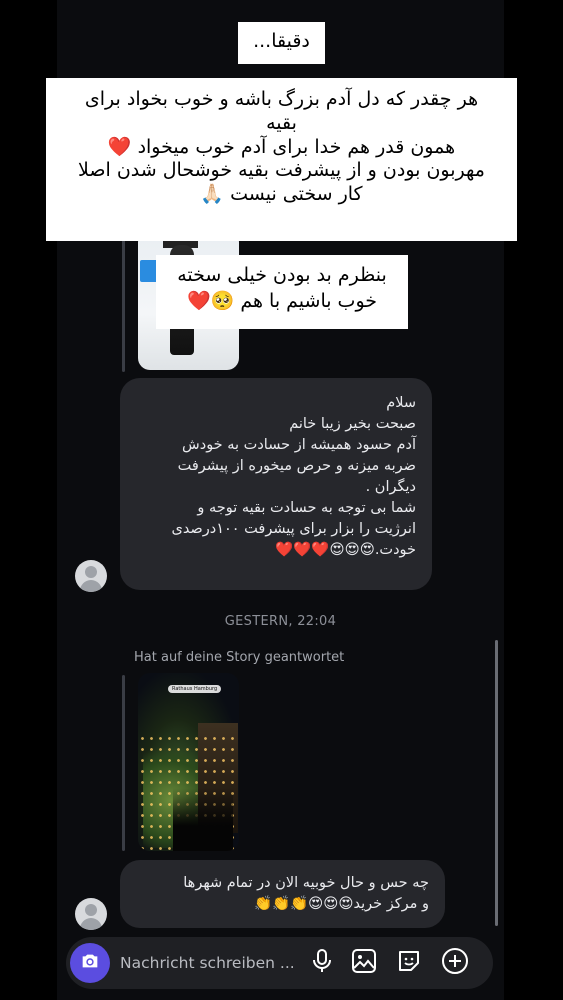  I want to click on message-line: آدم حسود همیشه از حسادت به خودش, so click(299, 445).